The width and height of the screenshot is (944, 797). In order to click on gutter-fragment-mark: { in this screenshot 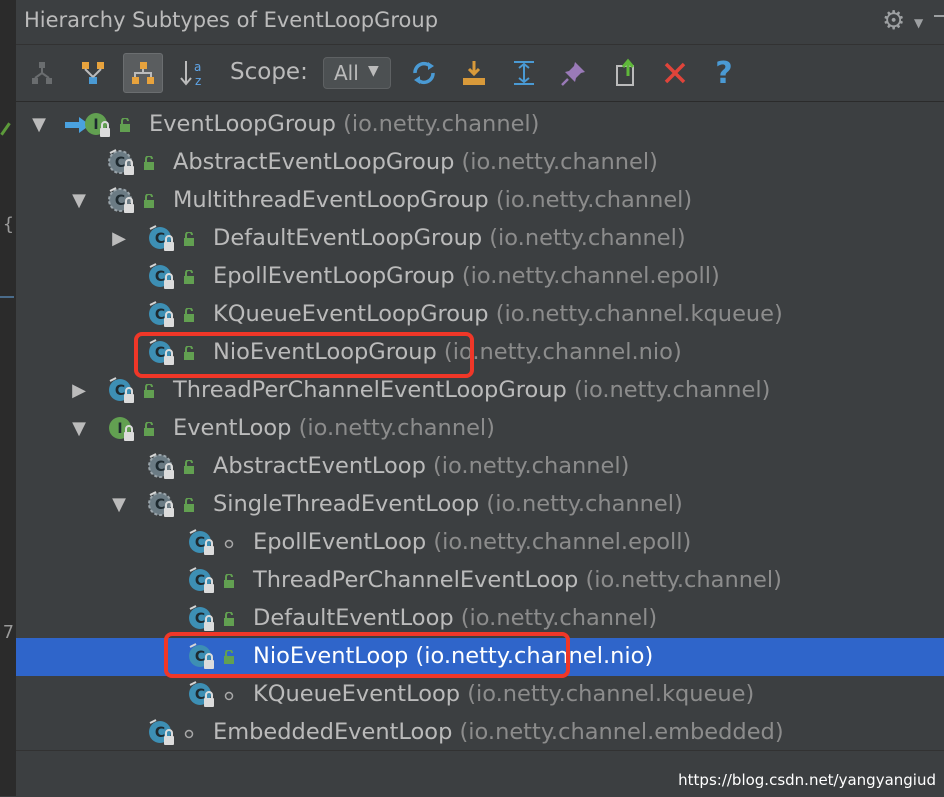, I will do `click(8, 224)`.